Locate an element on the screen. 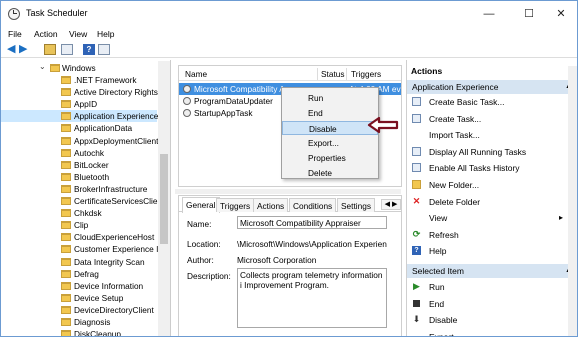  context-menu-item-disable: Disable is located at coordinates (330, 128).